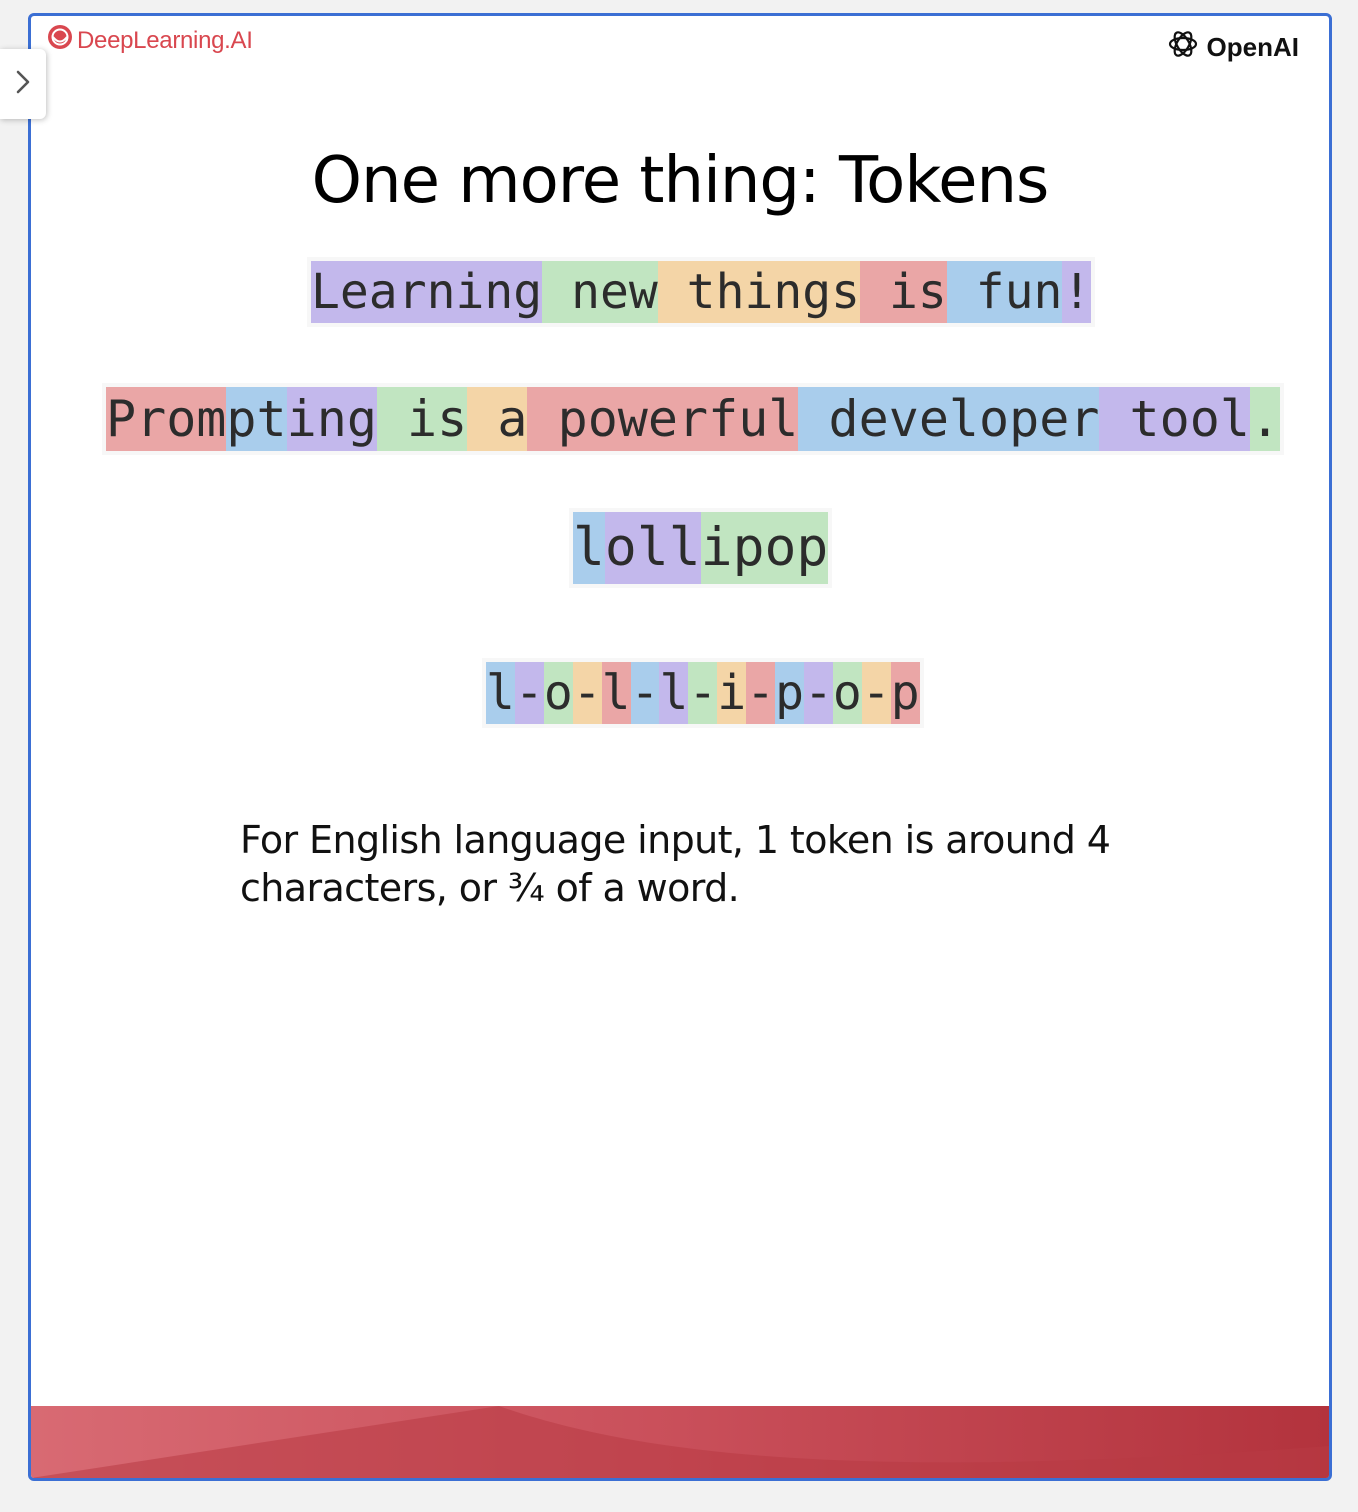 The height and width of the screenshot is (1512, 1358). I want to click on deeplearning-logo: DeepLearning.AI, so click(150, 40).